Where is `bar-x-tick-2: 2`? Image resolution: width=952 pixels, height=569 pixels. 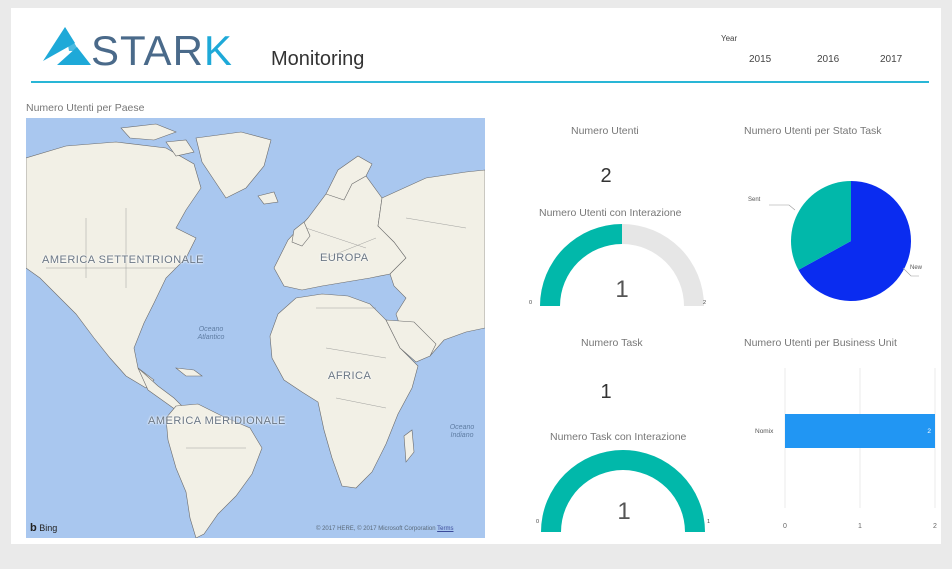
bar-x-tick-2: 2 is located at coordinates (935, 525).